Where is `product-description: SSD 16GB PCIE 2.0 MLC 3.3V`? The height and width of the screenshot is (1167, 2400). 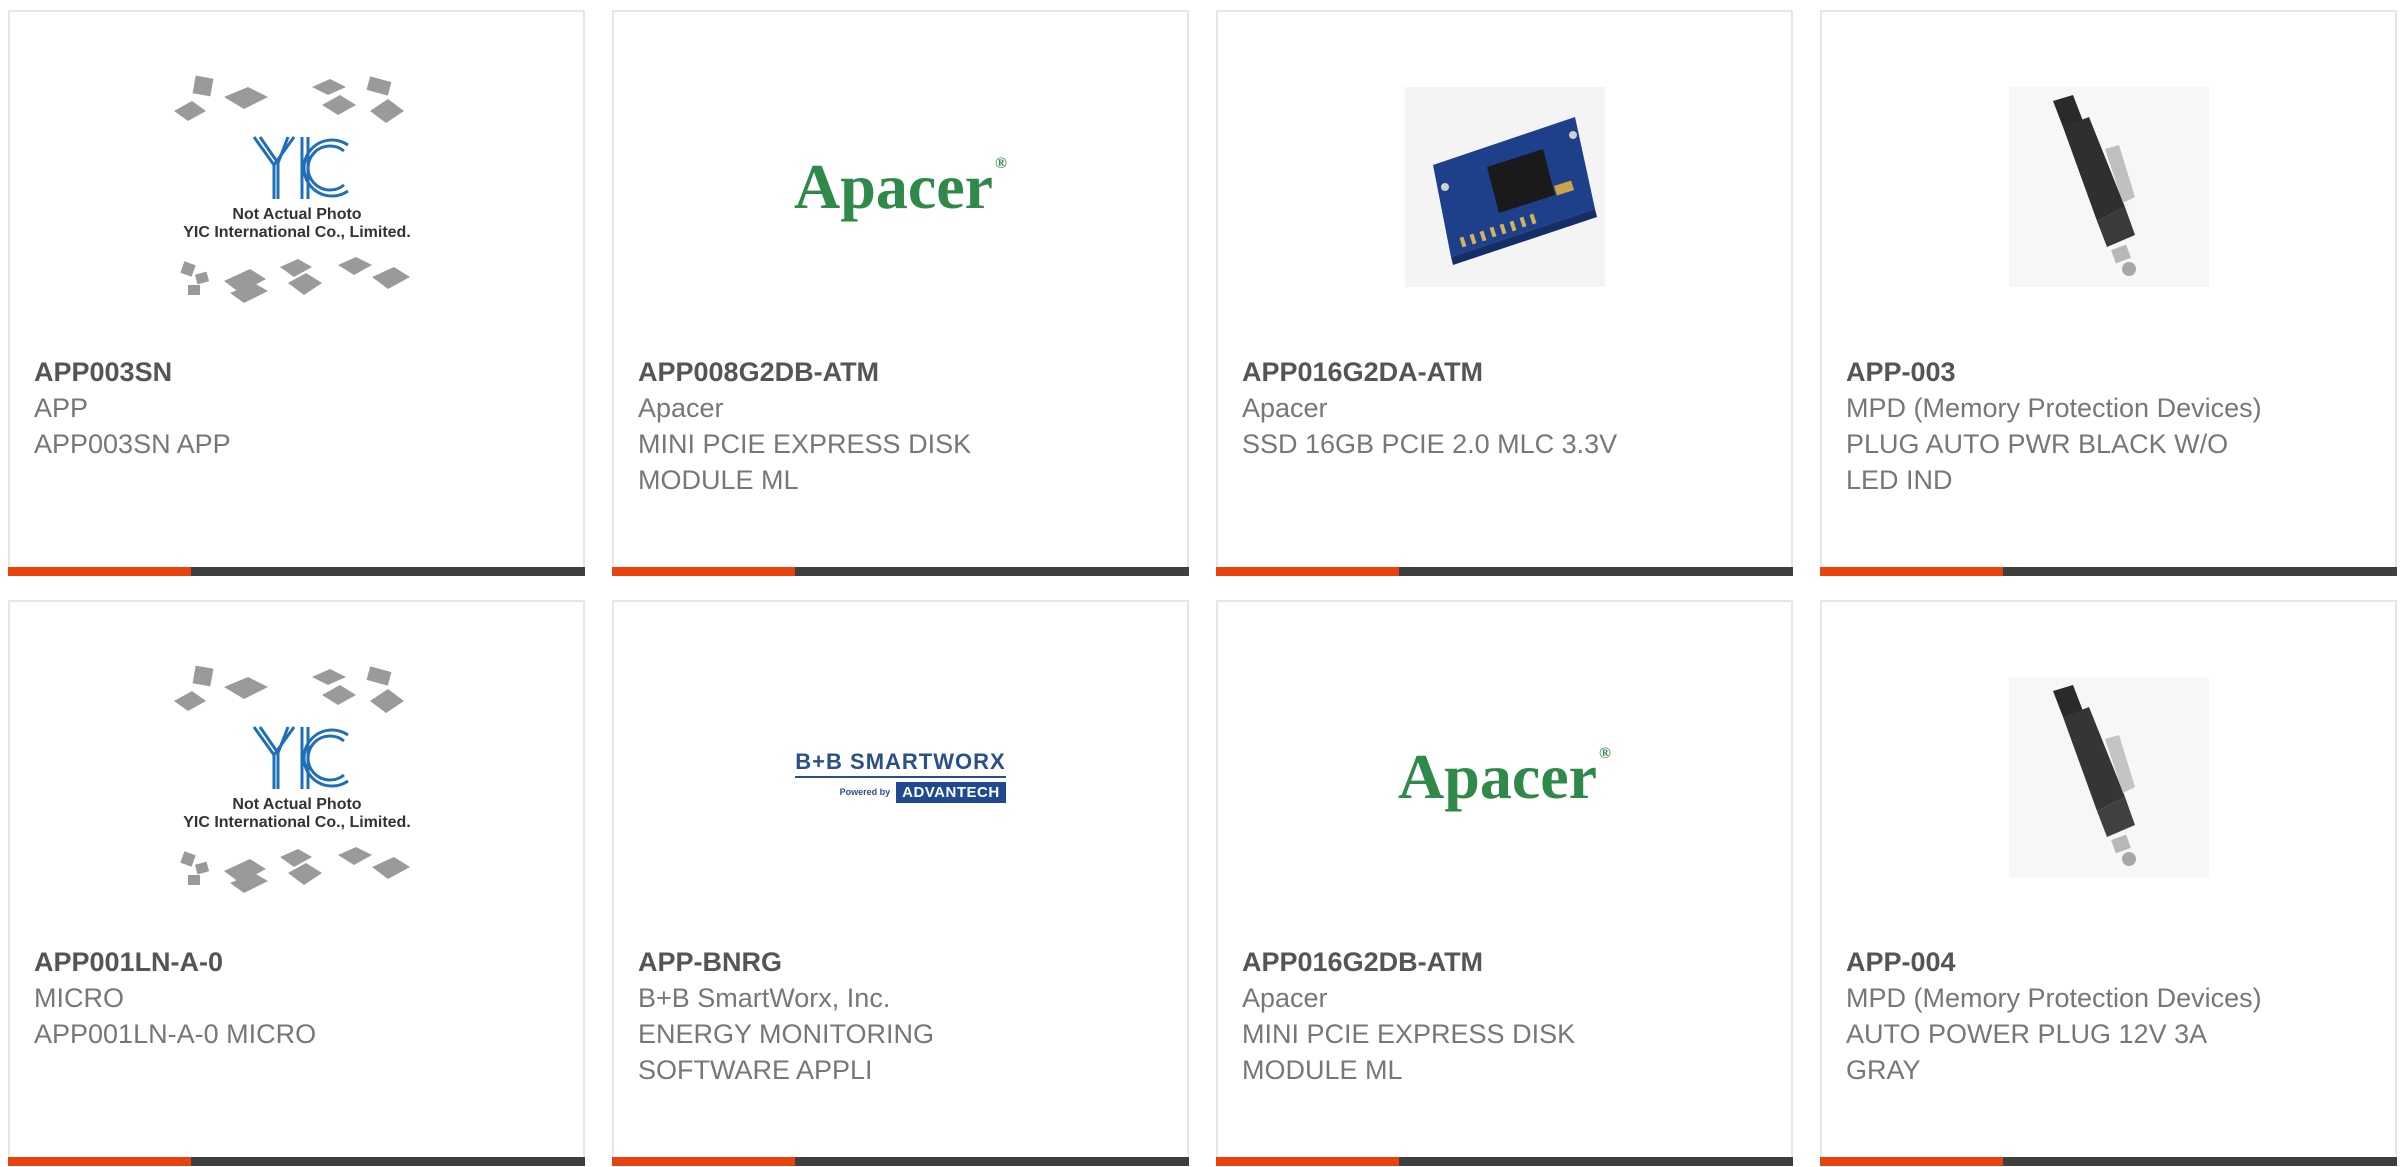 product-description: SSD 16GB PCIE 2.0 MLC 3.3V is located at coordinates (1430, 444).